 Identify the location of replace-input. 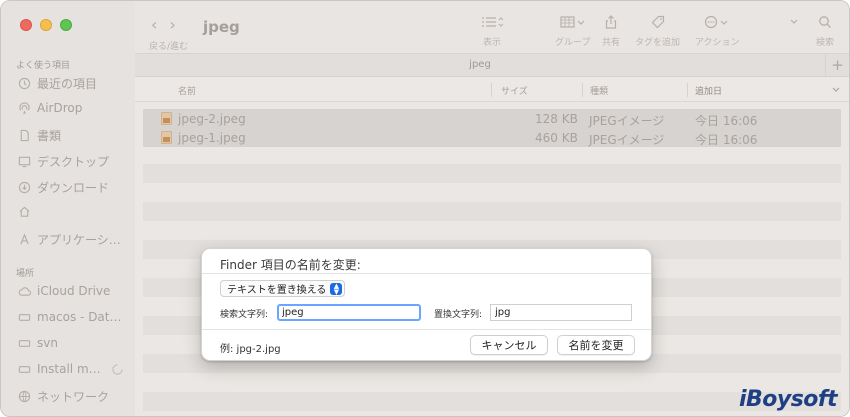
(561, 312).